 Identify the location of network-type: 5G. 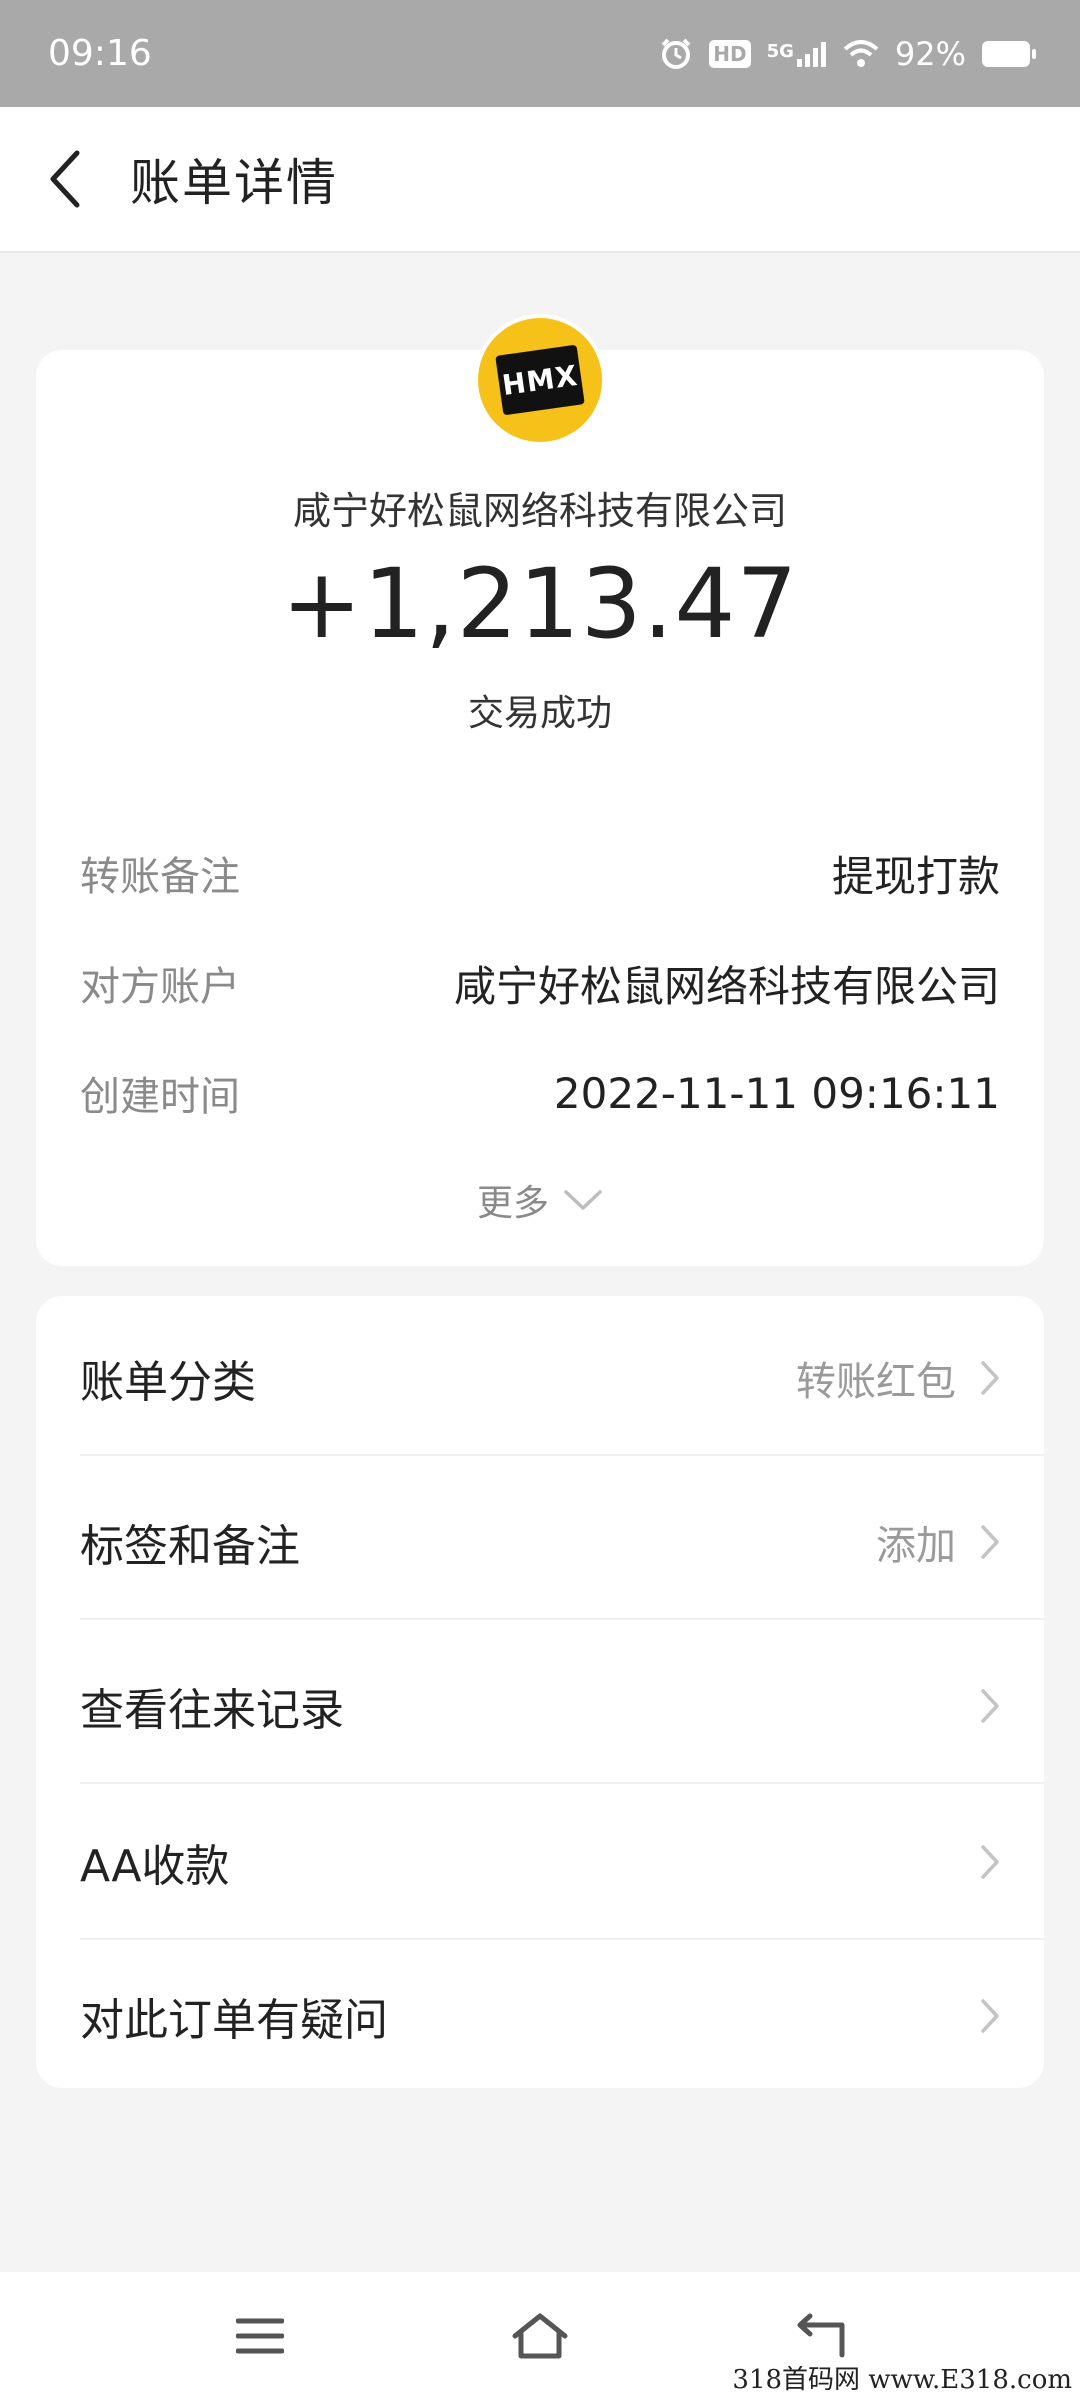
(780, 51).